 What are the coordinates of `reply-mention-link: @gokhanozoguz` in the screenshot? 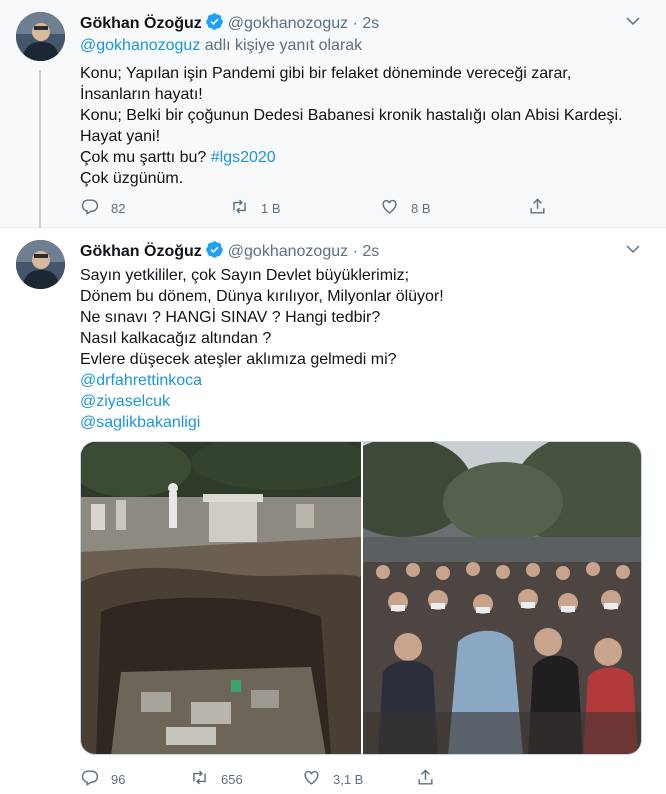 It's located at (140, 45).